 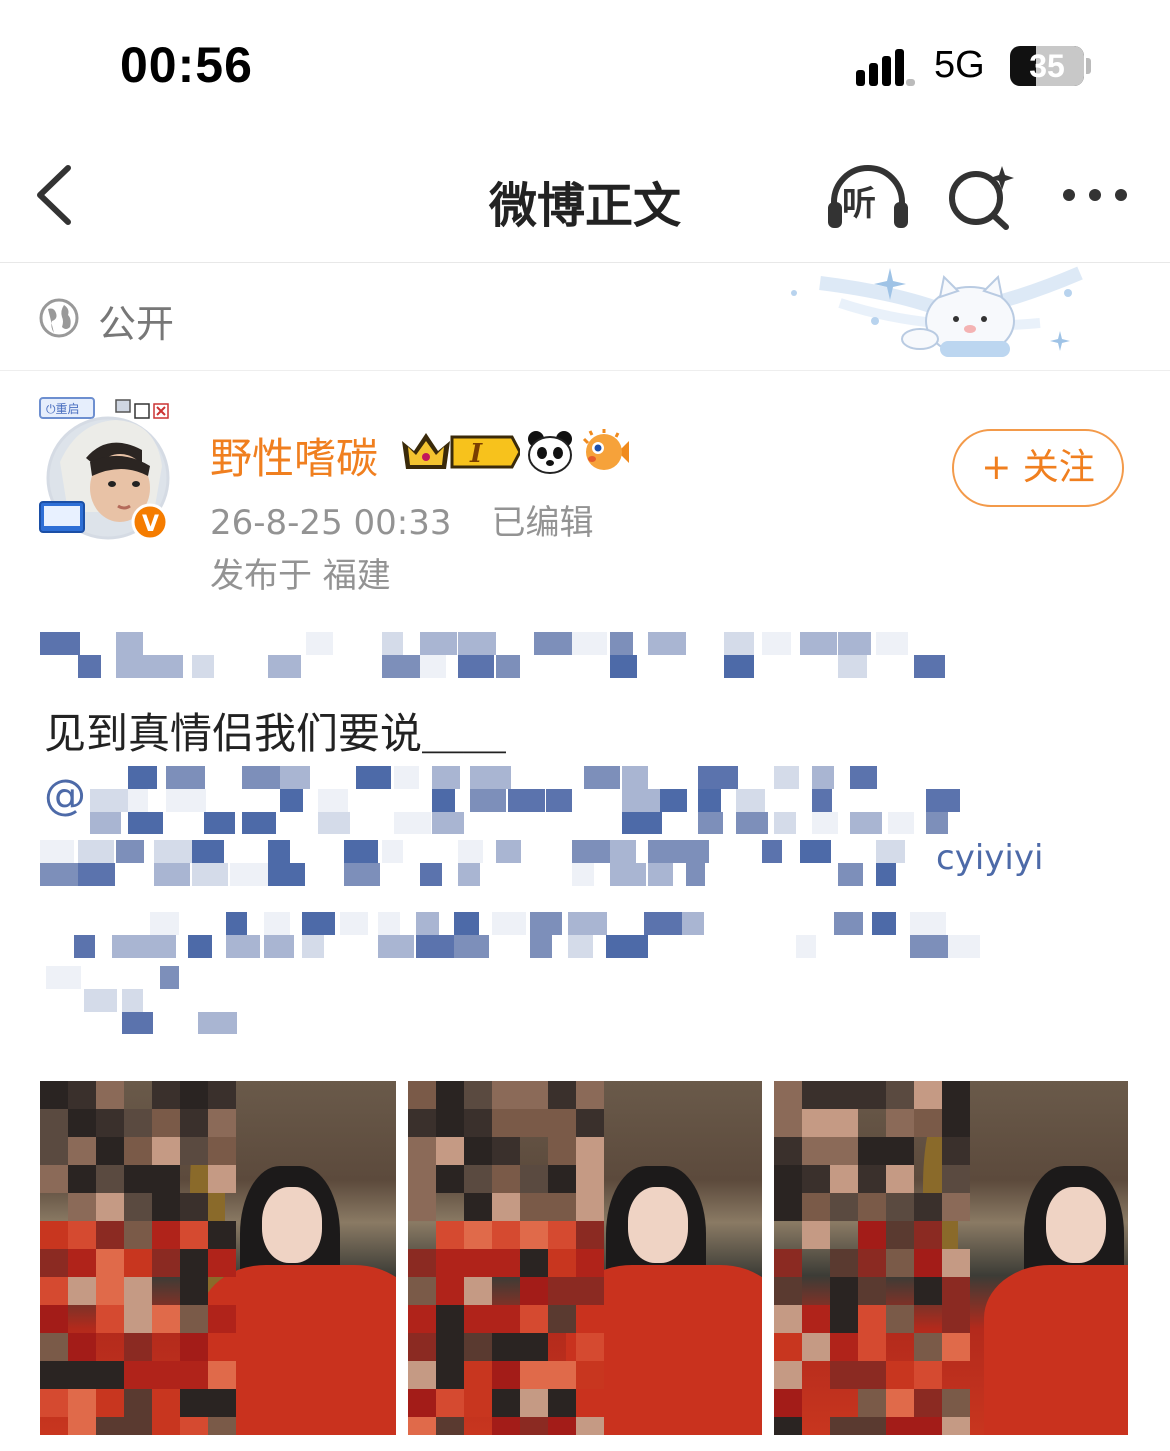 What do you see at coordinates (65, 794) in the screenshot?
I see `mention-prefix: @` at bounding box center [65, 794].